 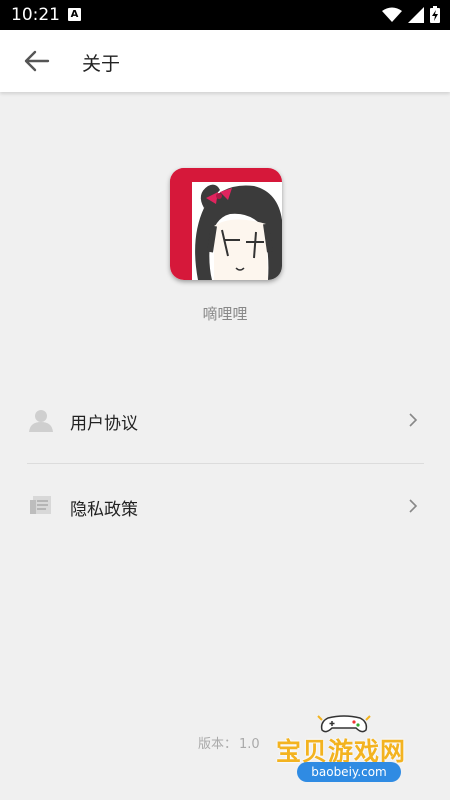 I want to click on divider, so click(x=225, y=463).